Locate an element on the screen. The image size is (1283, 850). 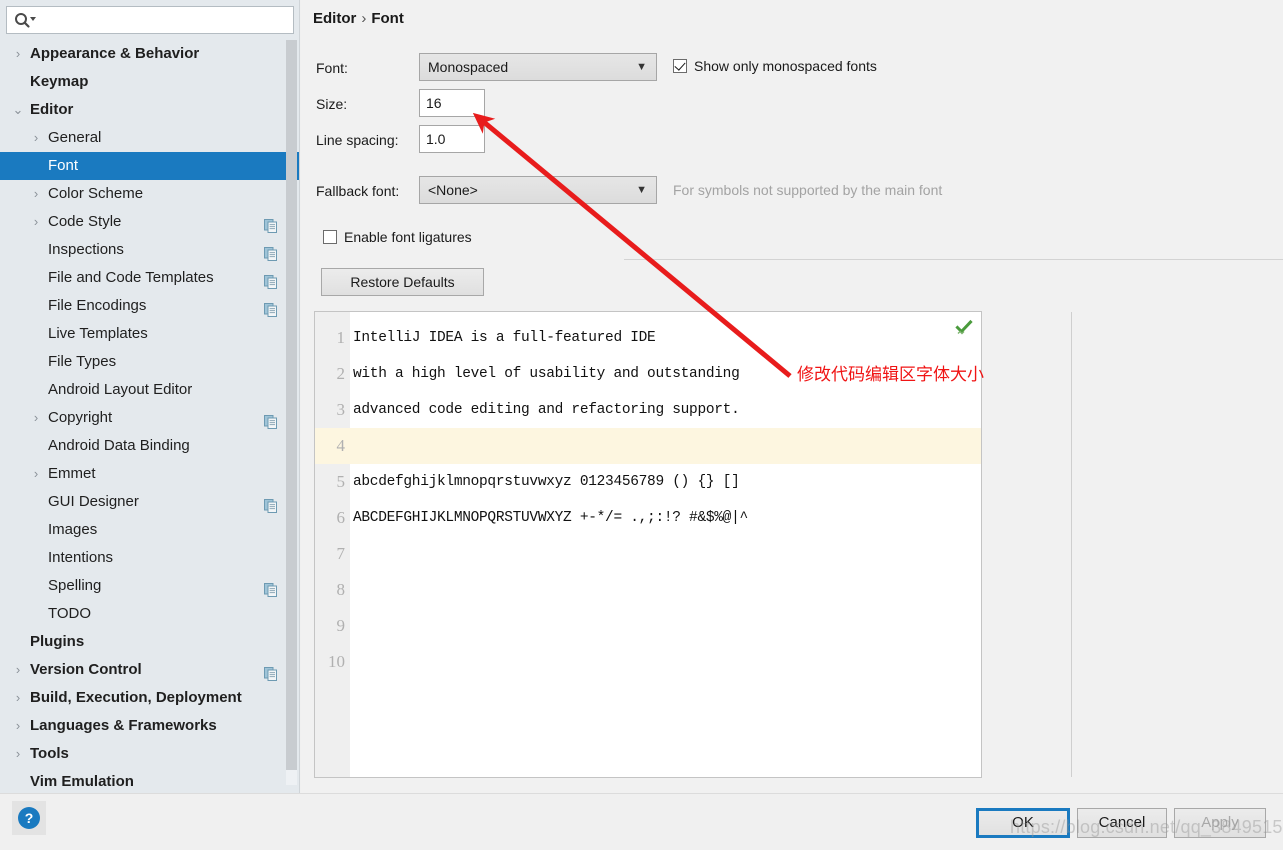
size-input: 16 is located at coordinates (452, 103).